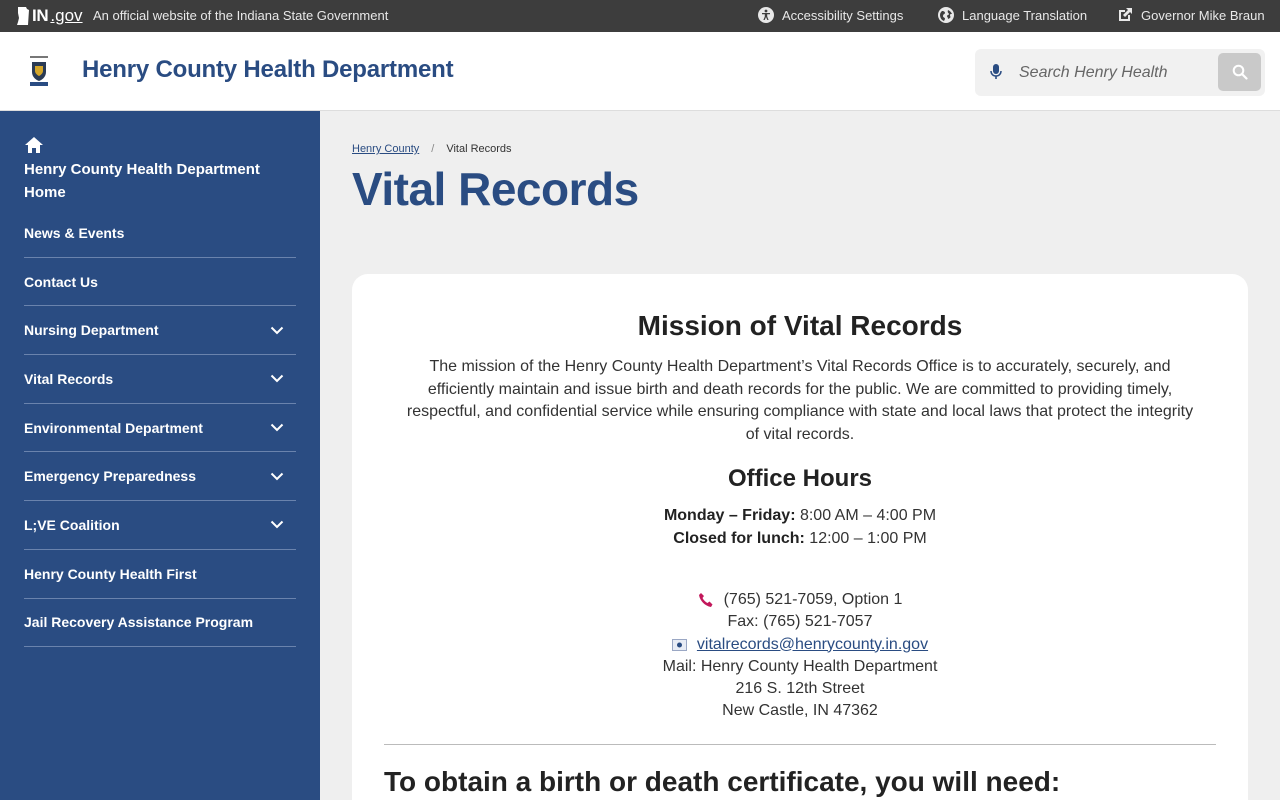  What do you see at coordinates (800, 744) in the screenshot?
I see `content-divider` at bounding box center [800, 744].